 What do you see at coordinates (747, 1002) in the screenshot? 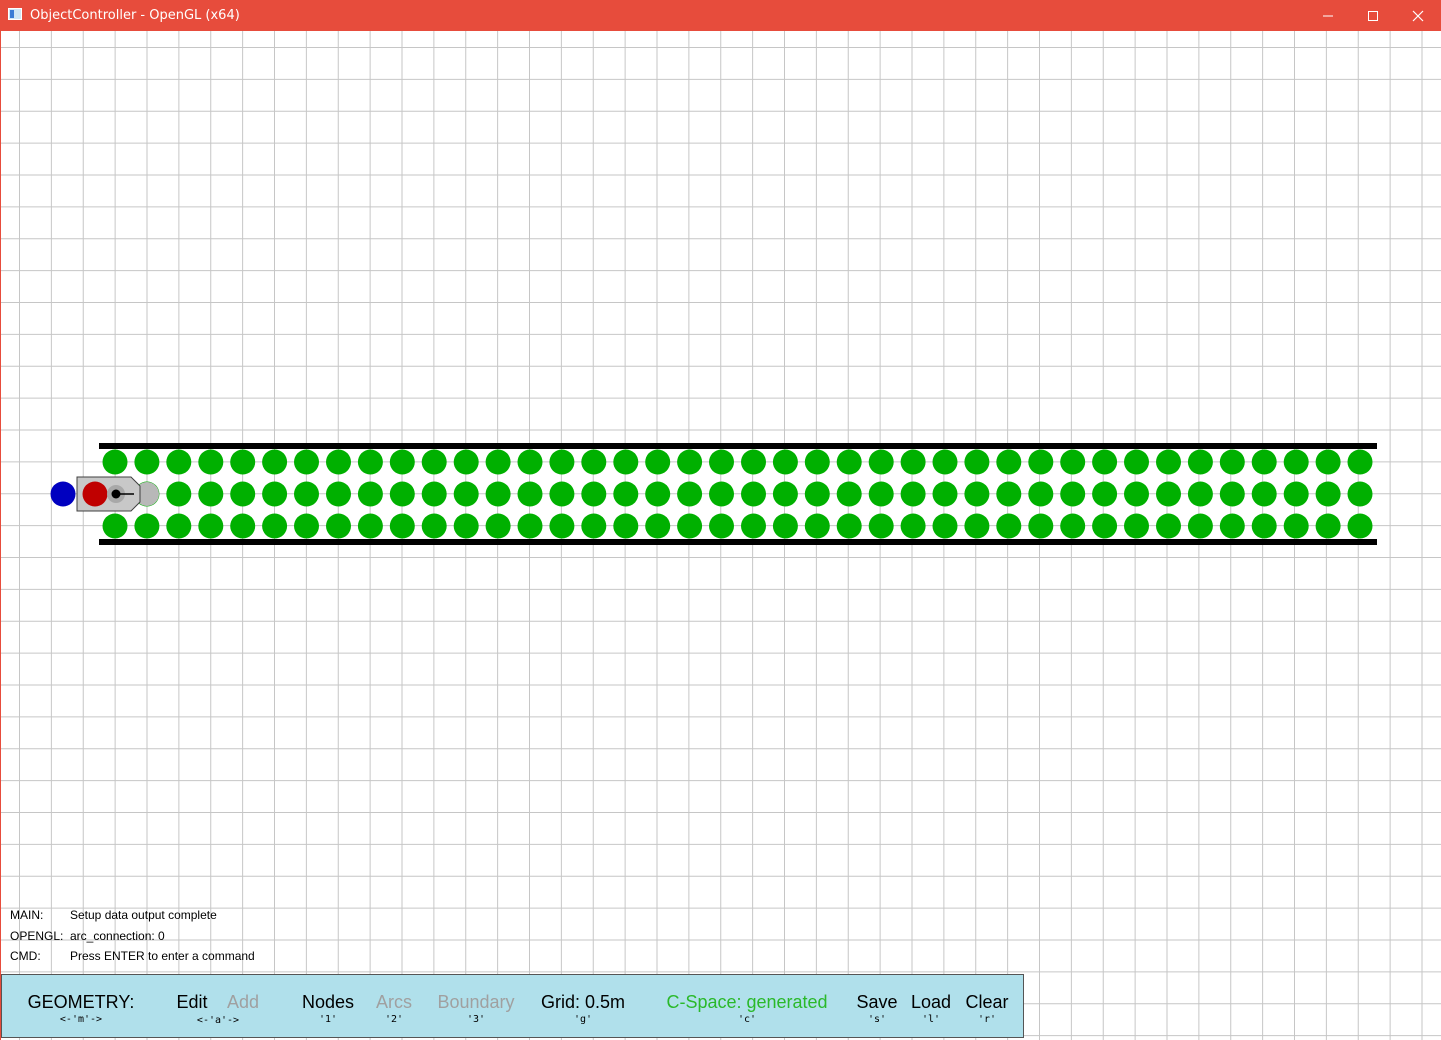
I see `cspace-label: C-Space: generated` at bounding box center [747, 1002].